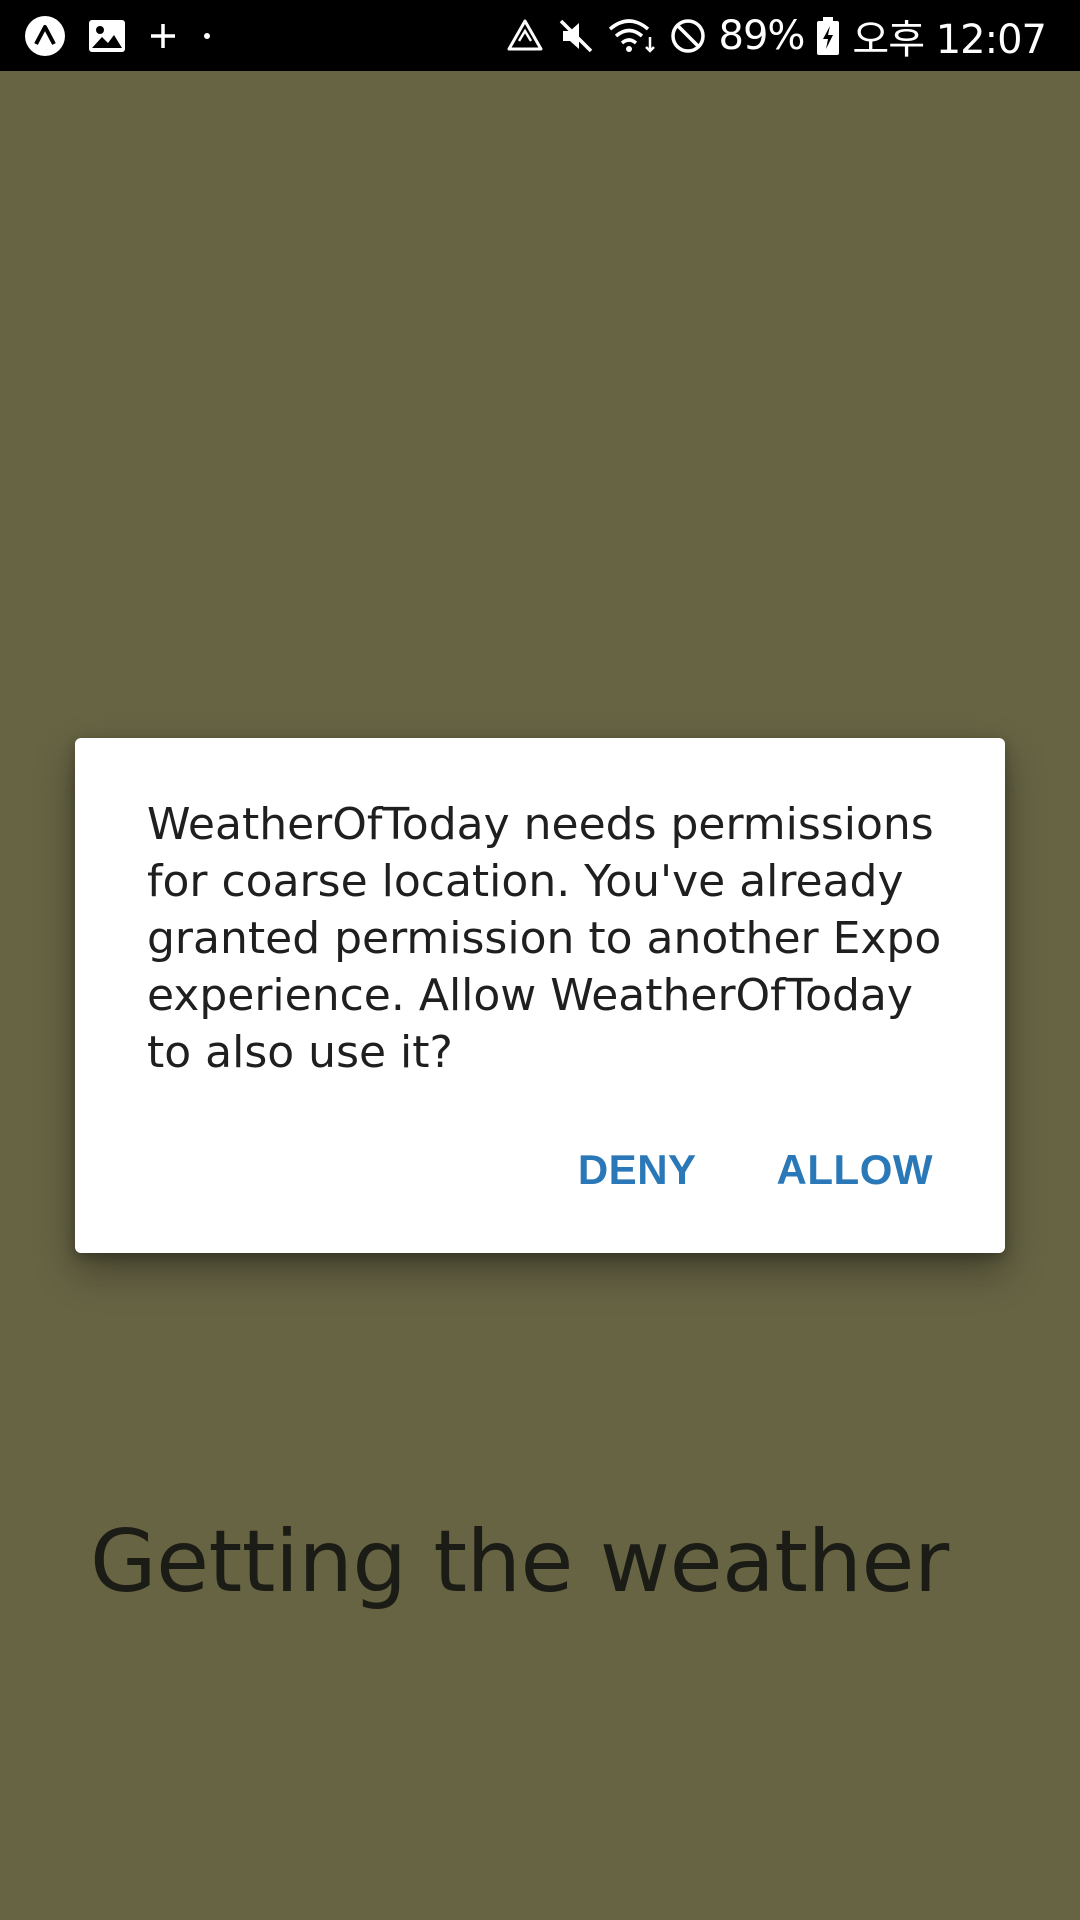 The image size is (1080, 1920). Describe the element at coordinates (632, 36) in the screenshot. I see `wifi-icon` at that location.